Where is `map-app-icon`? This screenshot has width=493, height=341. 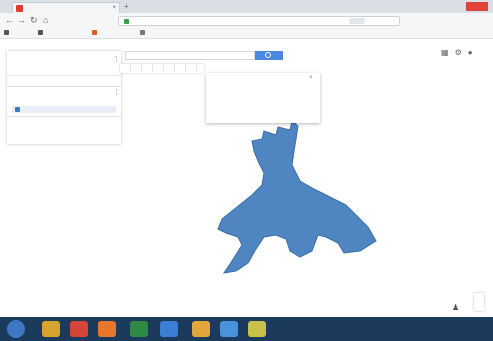 map-app-icon is located at coordinates (169, 329).